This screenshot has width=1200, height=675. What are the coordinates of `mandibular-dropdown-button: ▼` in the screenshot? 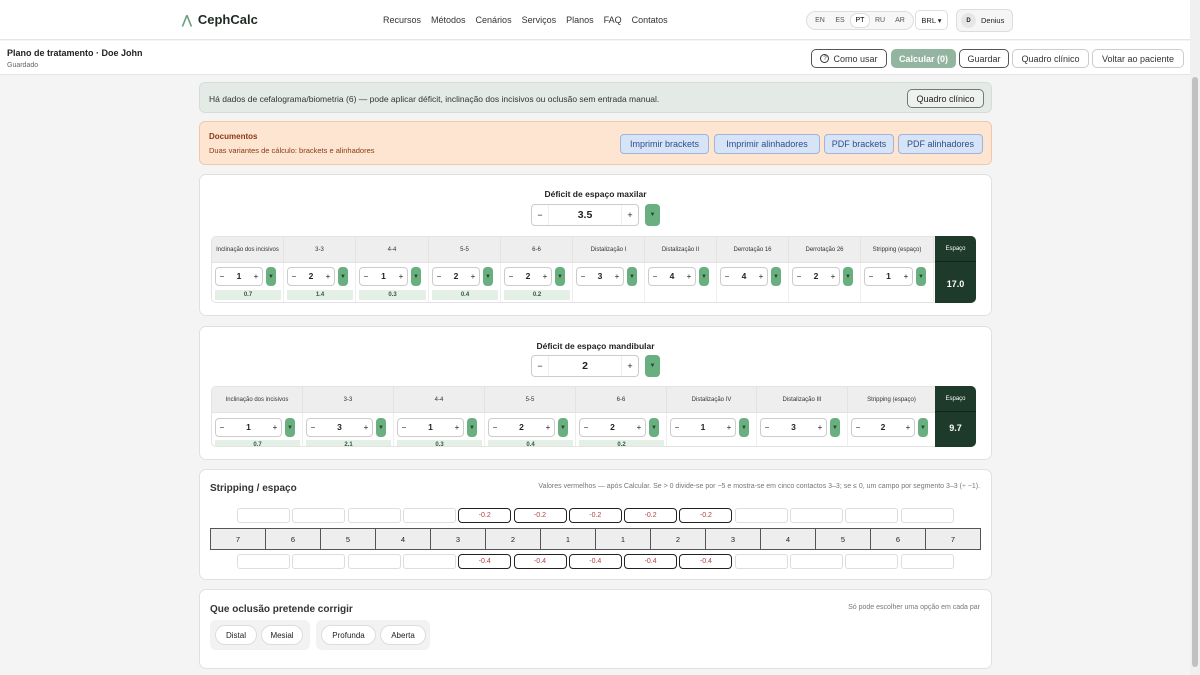 It's located at (652, 366).